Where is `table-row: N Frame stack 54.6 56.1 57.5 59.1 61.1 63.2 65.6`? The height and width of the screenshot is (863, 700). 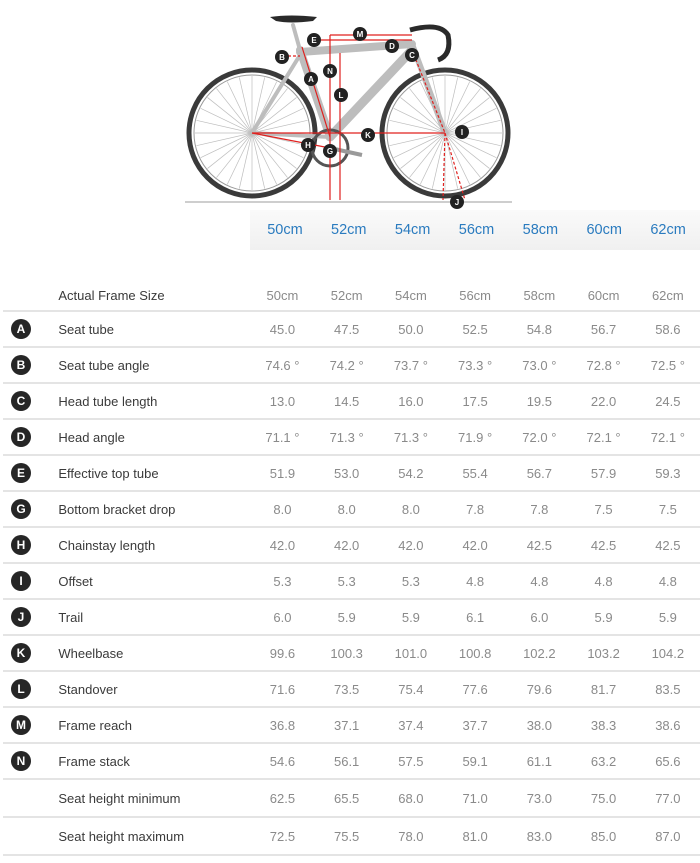
table-row: N Frame stack 54.6 56.1 57.5 59.1 61.1 63.2 65.6 is located at coordinates (351, 761).